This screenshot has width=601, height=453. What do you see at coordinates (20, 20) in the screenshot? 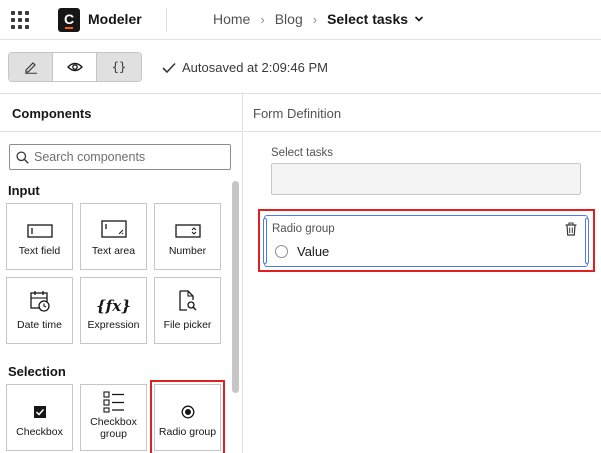
I see `app-switcher-icon` at bounding box center [20, 20].